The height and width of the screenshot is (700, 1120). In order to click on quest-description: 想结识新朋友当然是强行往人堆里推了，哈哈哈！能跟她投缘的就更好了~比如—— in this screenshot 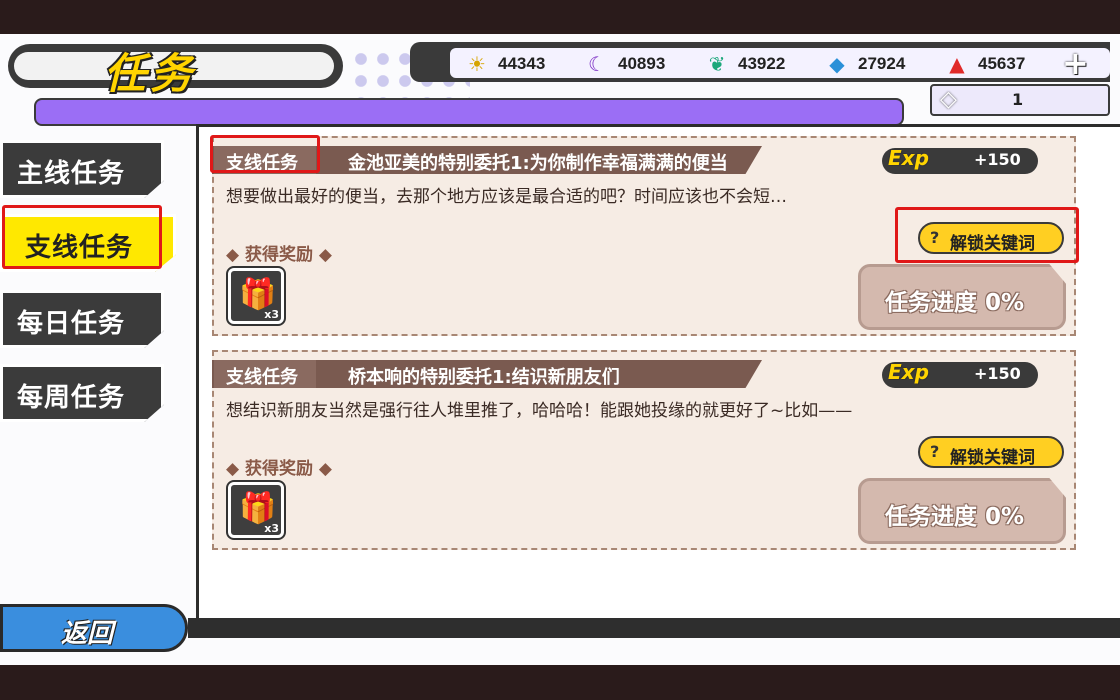, I will do `click(539, 411)`.